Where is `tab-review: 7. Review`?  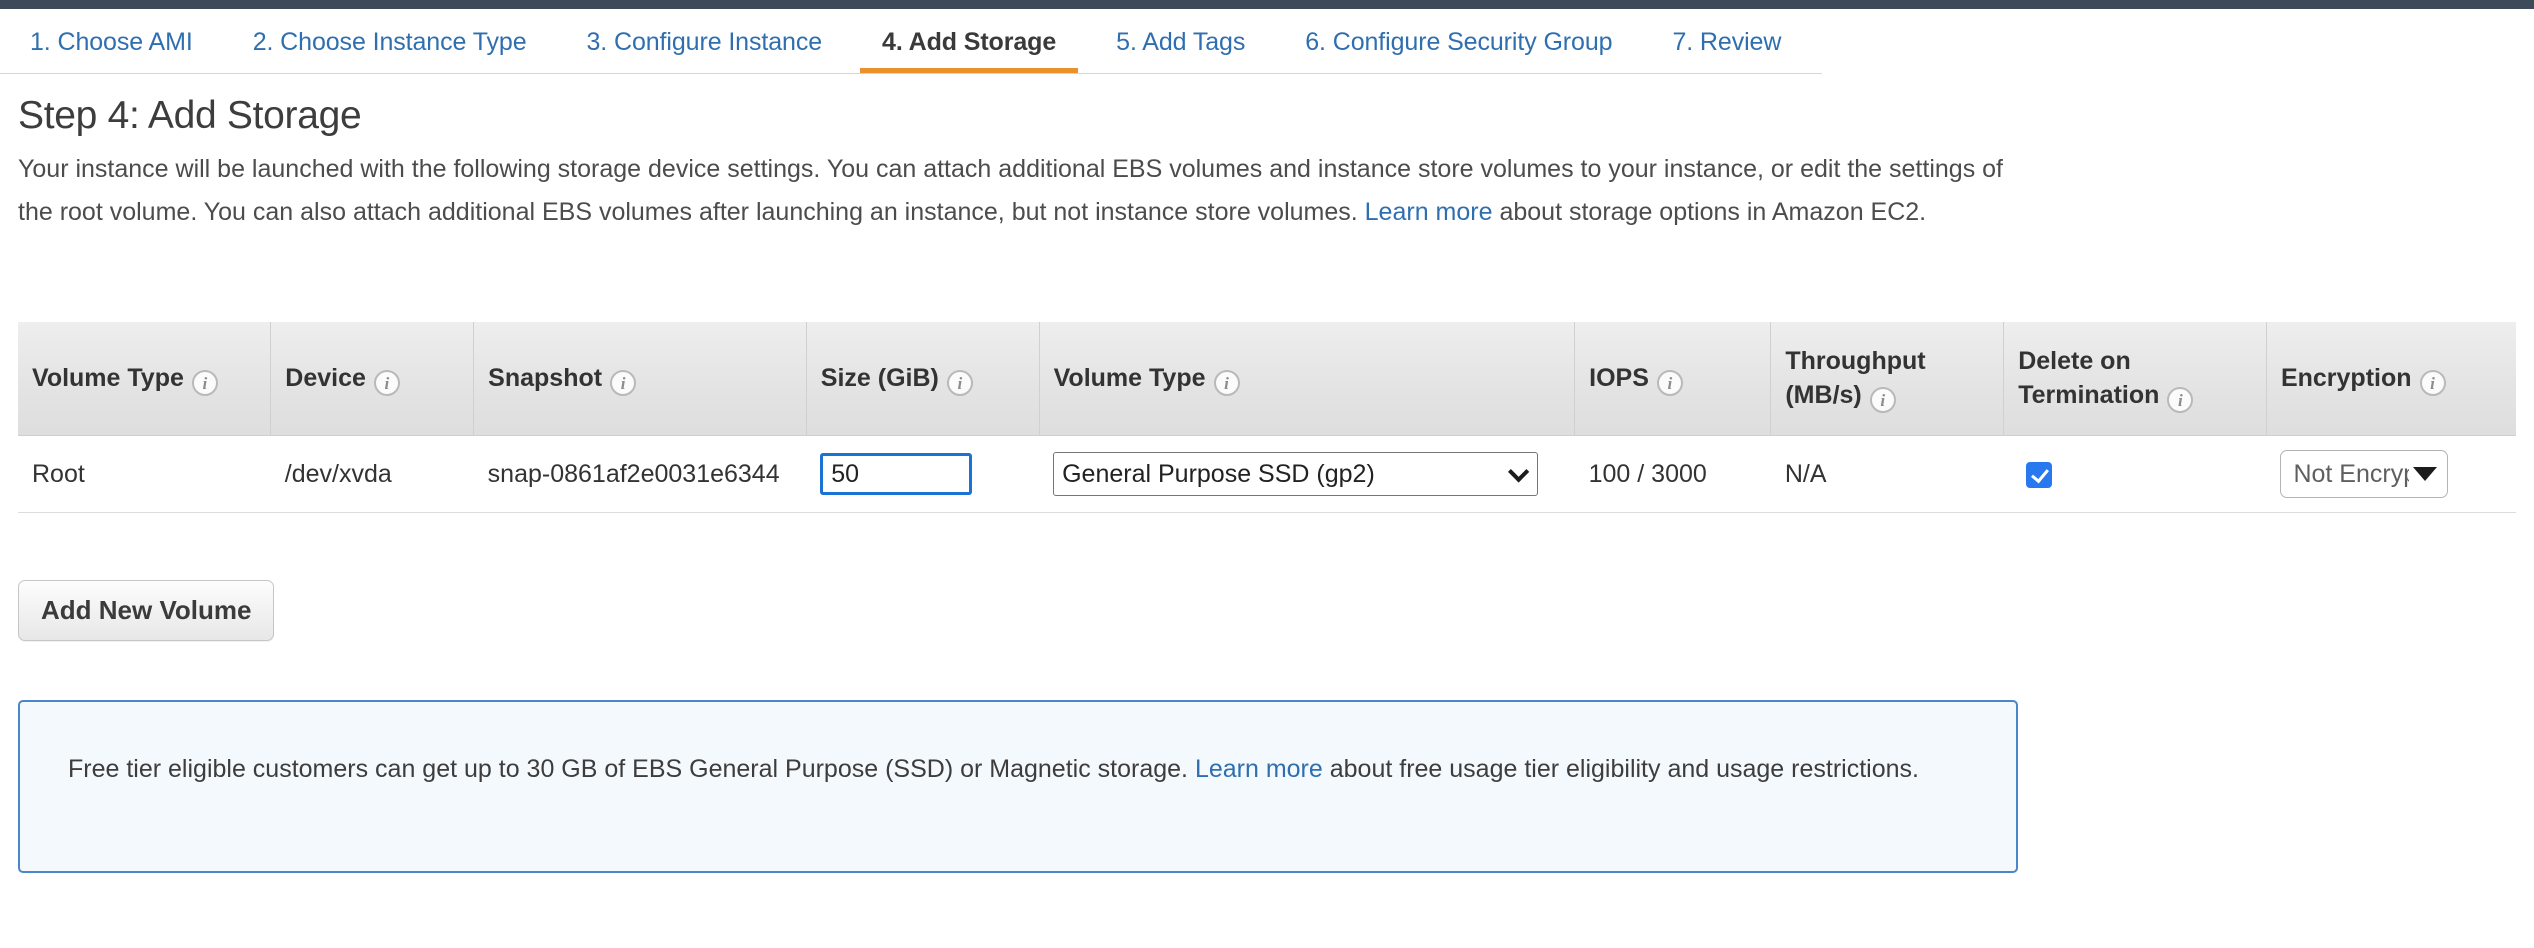
tab-review: 7. Review is located at coordinates (1726, 40).